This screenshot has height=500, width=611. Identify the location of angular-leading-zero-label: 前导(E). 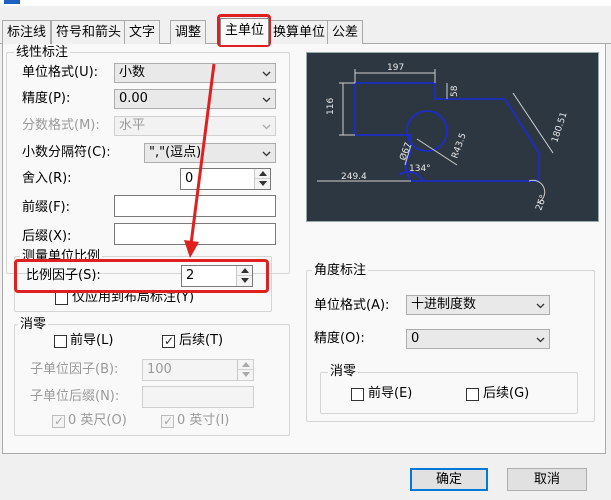
(390, 393).